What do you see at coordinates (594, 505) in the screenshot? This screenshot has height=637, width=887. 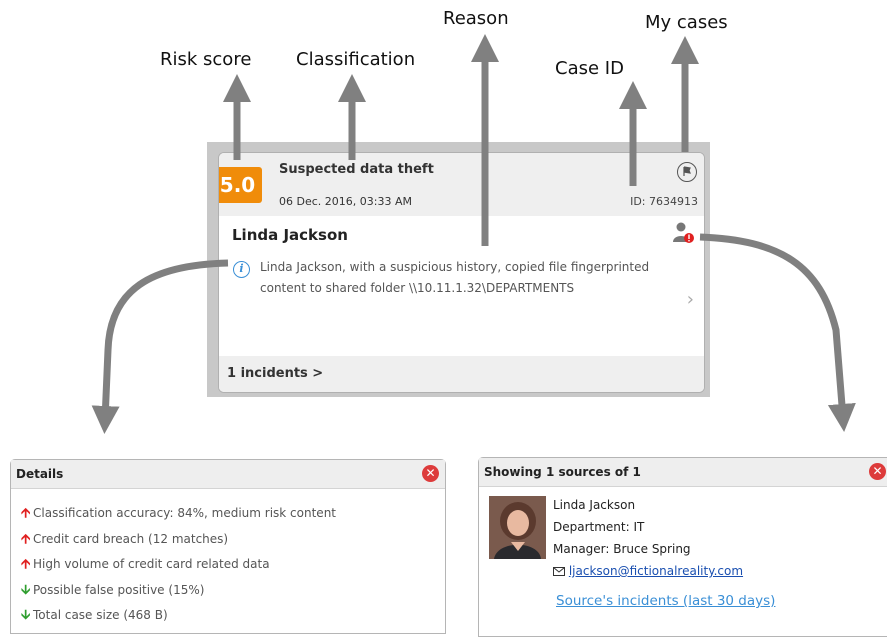 I see `source-name: Linda Jackson` at bounding box center [594, 505].